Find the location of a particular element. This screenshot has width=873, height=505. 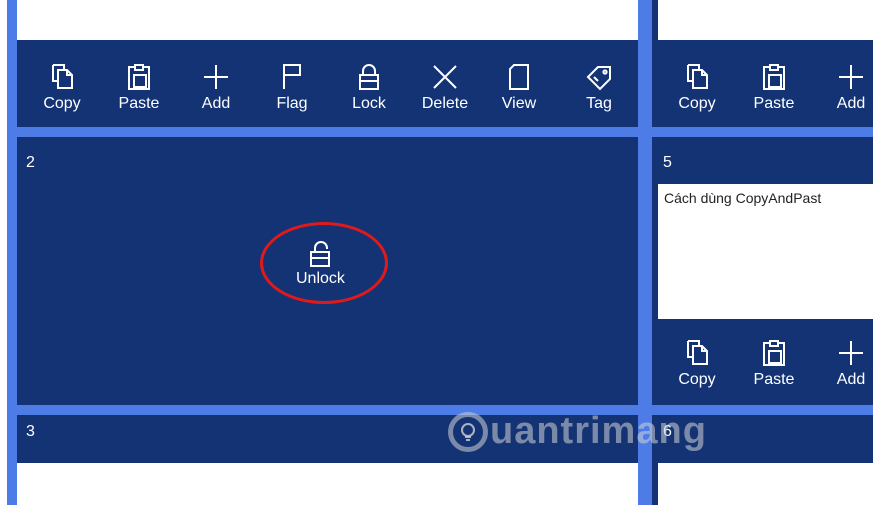

note-4-toolbar: Copy Paste Add is located at coordinates (762, 88).